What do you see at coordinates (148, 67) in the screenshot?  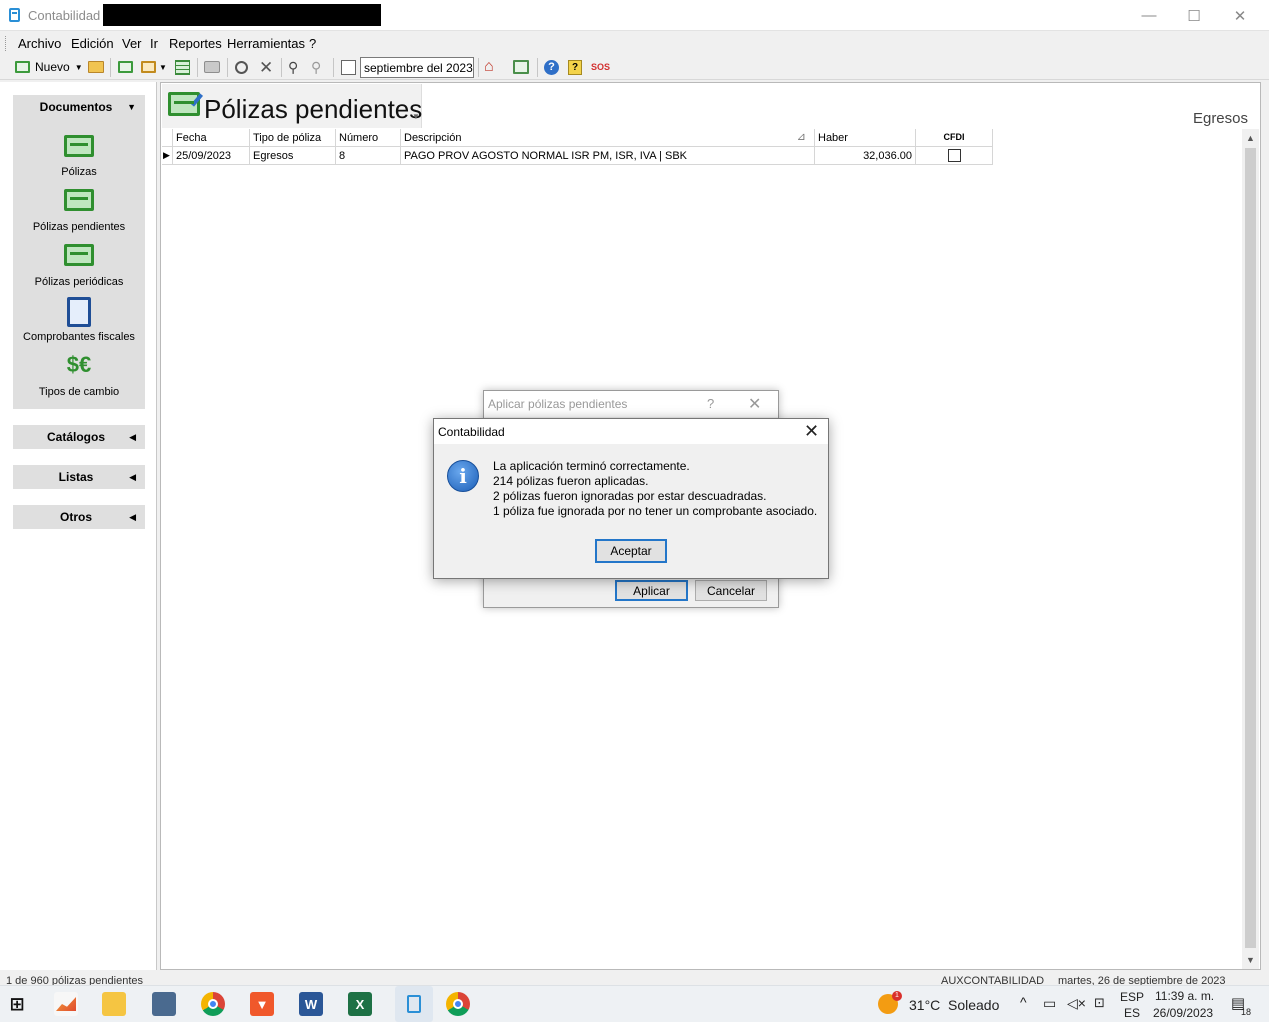 I see `envelope-icon` at bounding box center [148, 67].